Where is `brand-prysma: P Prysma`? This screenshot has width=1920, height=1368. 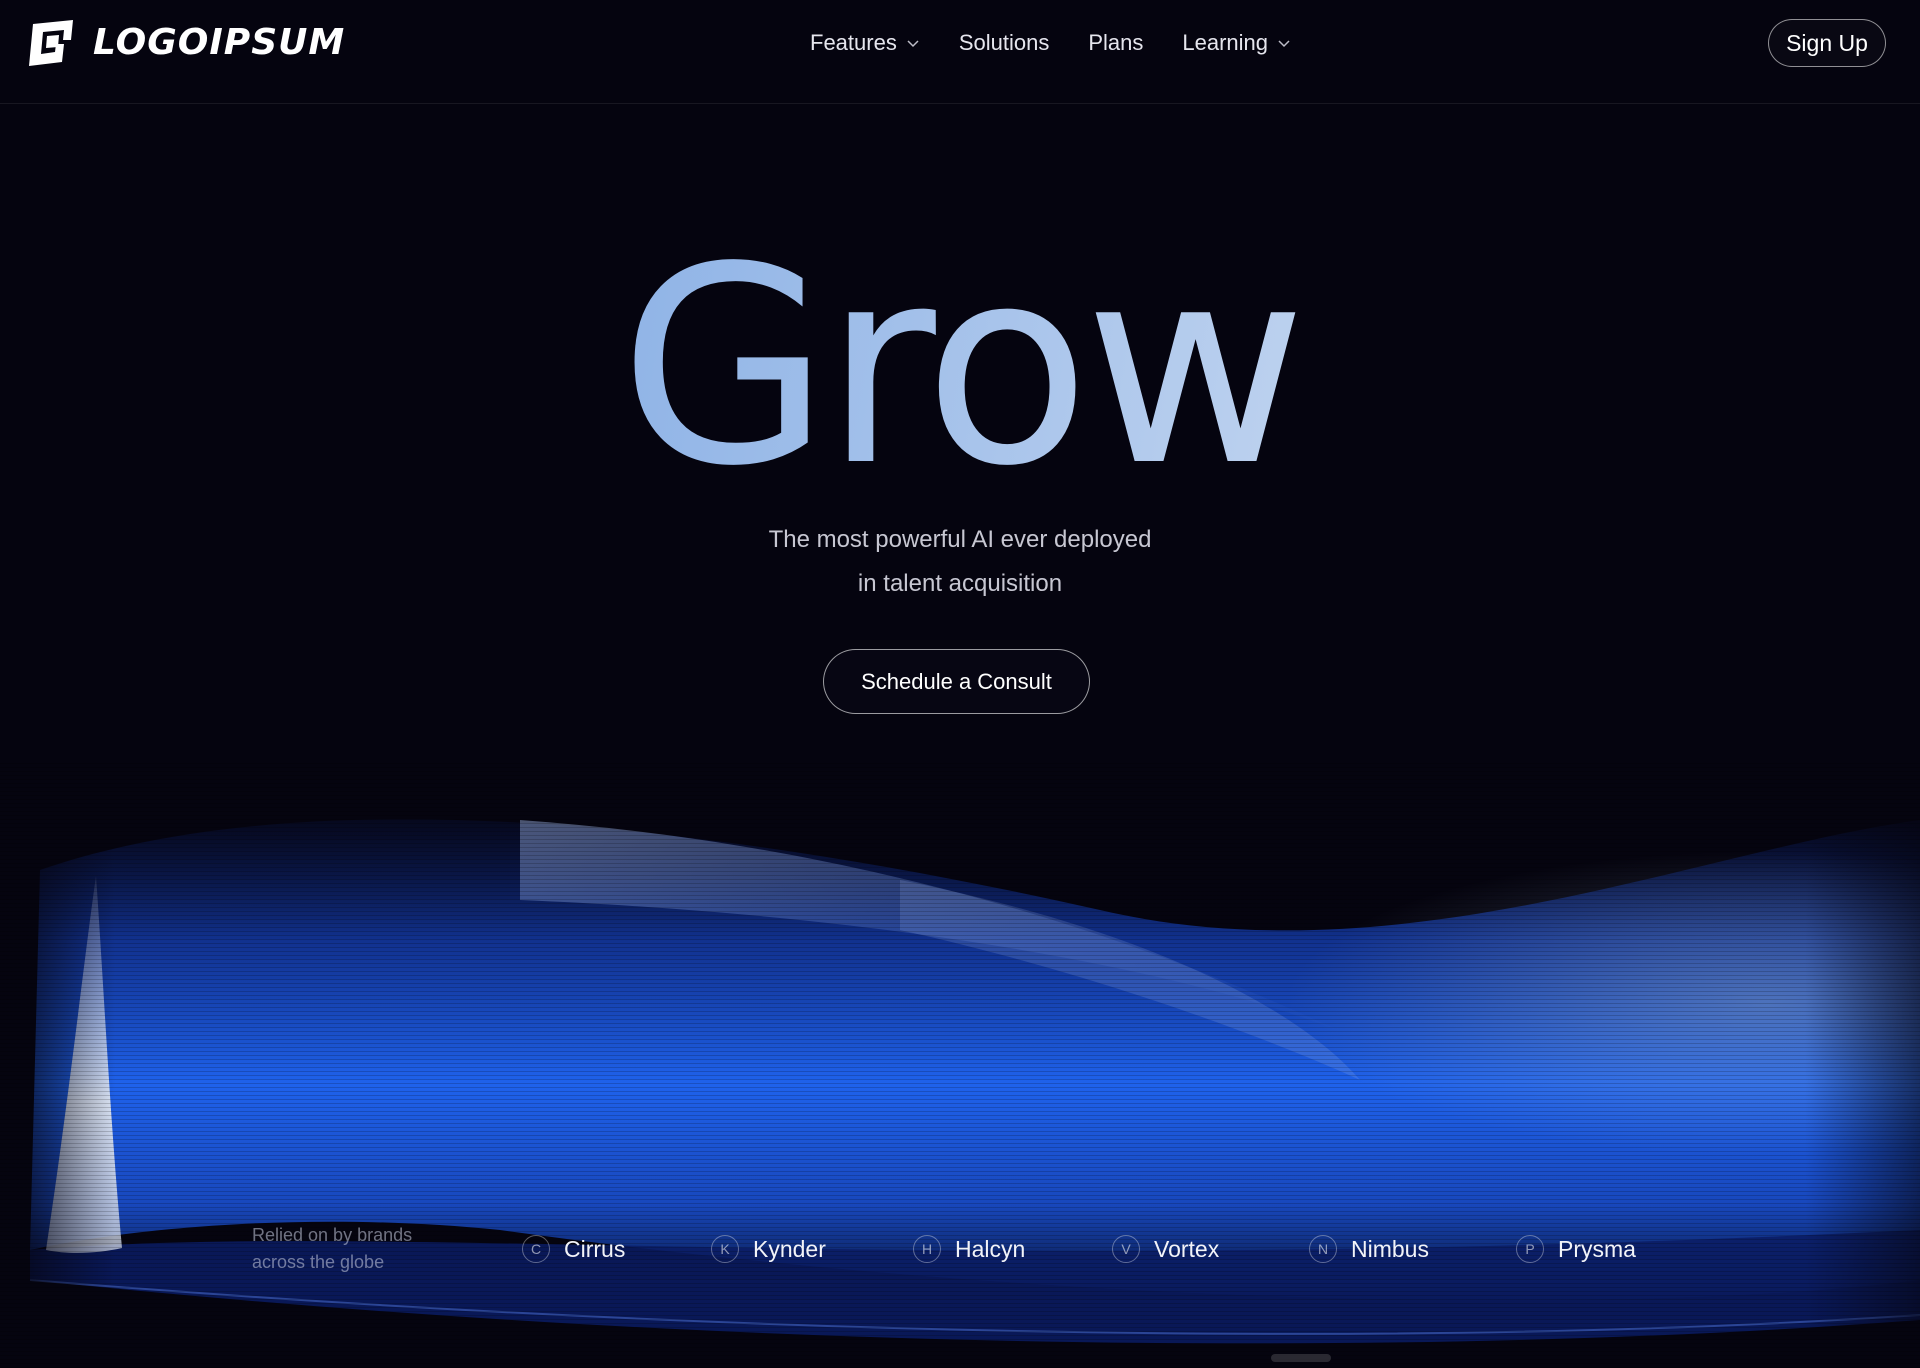 brand-prysma: P Prysma is located at coordinates (1576, 1249).